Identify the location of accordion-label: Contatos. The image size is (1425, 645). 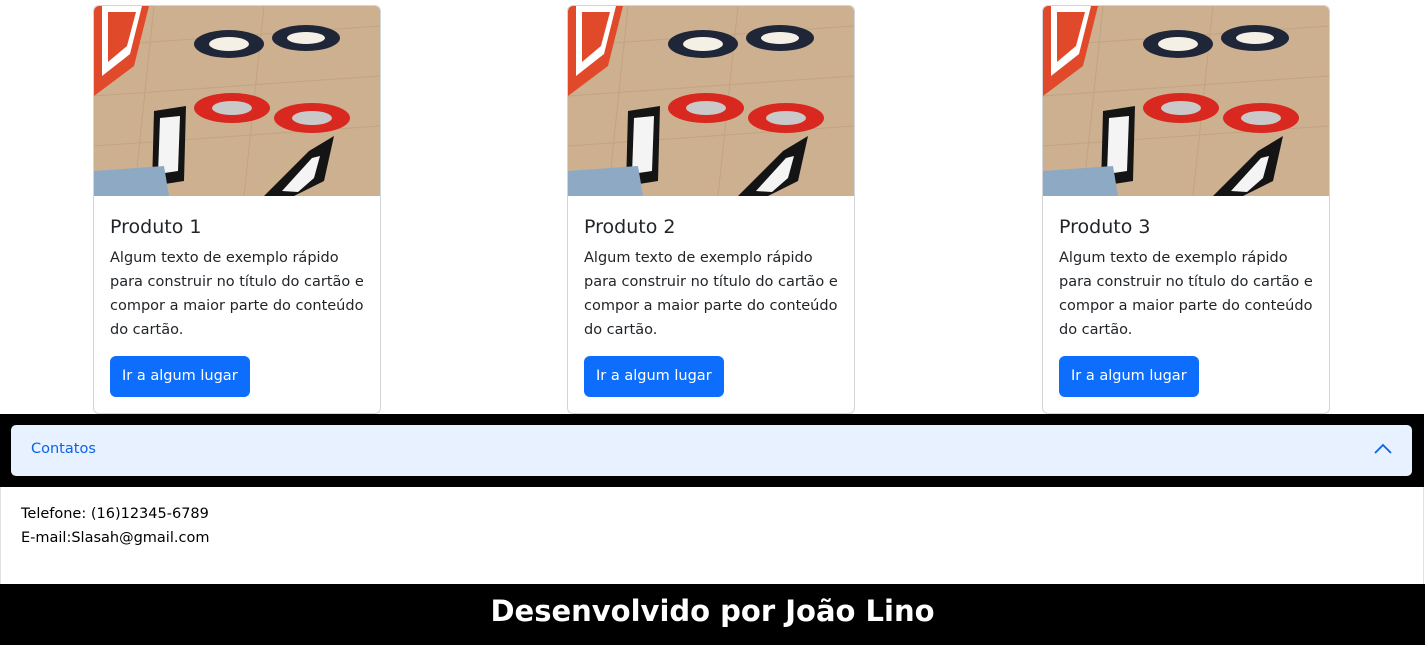
(63, 449).